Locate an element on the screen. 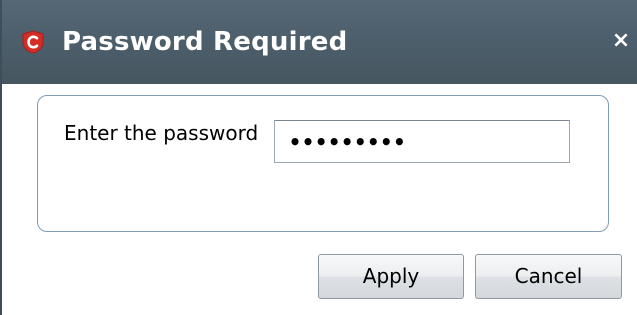 The width and height of the screenshot is (637, 315). comodo-shield-icon is located at coordinates (33, 42).